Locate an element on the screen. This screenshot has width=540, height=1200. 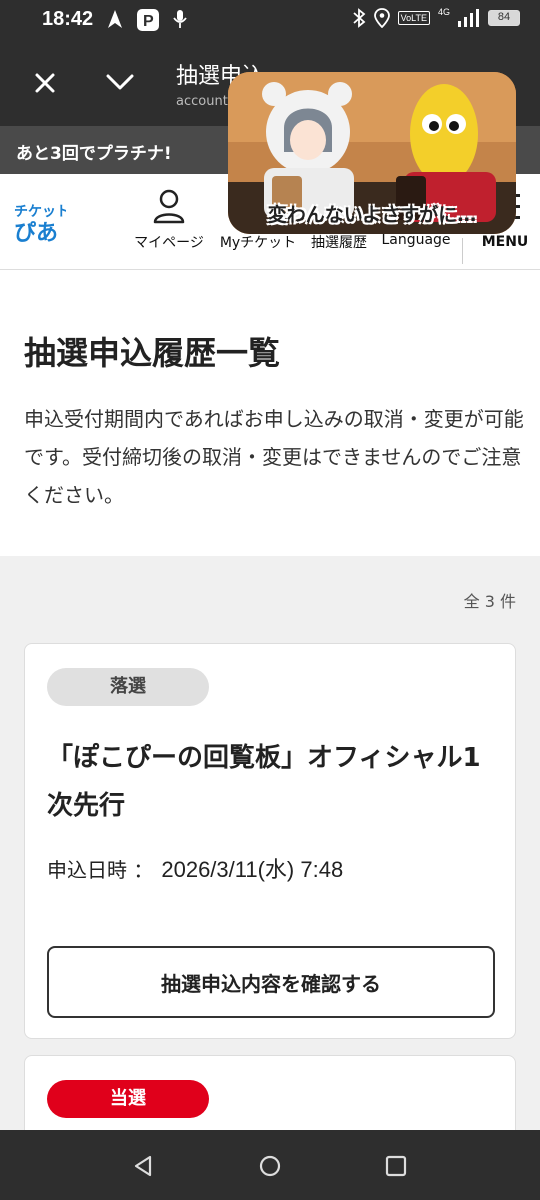
system-navigation-bar is located at coordinates (270, 1165).